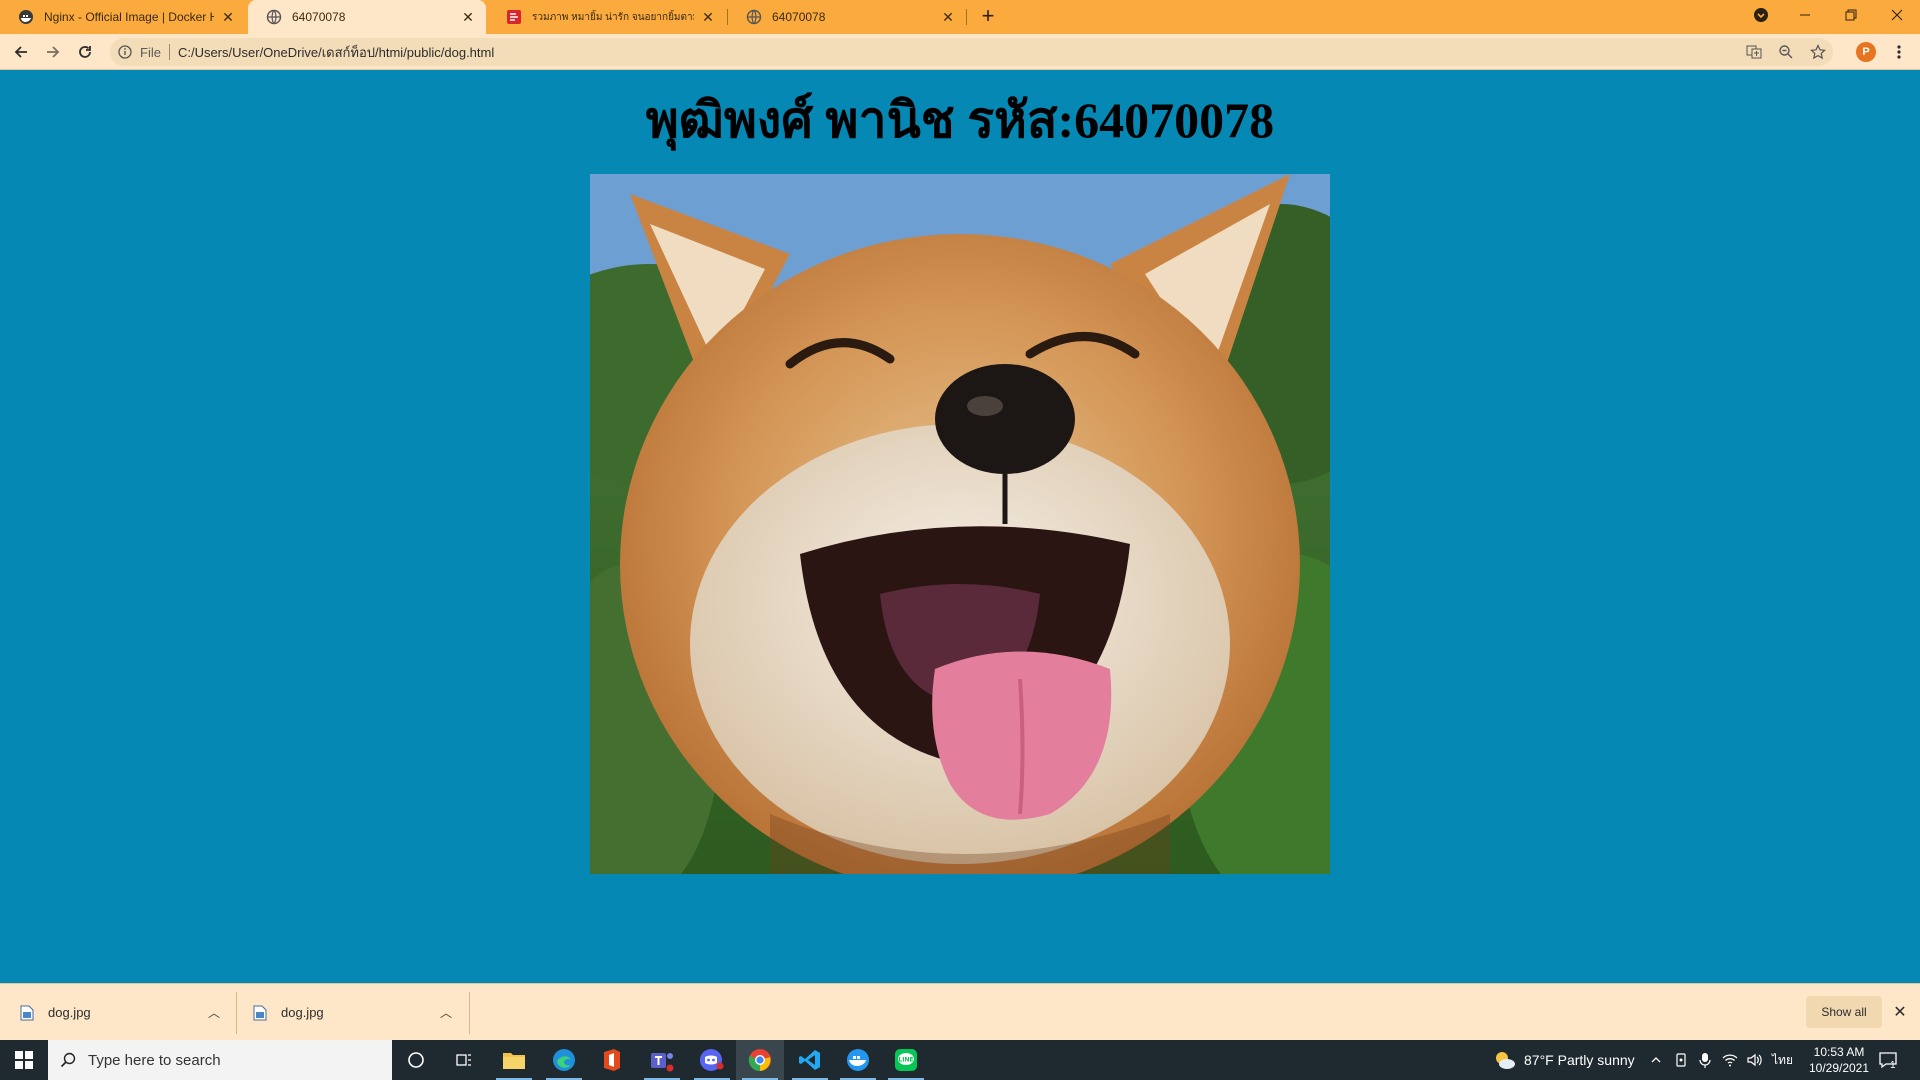 The width and height of the screenshot is (1920, 1080). I want to click on notification-center-button: 1, so click(1887, 1060).